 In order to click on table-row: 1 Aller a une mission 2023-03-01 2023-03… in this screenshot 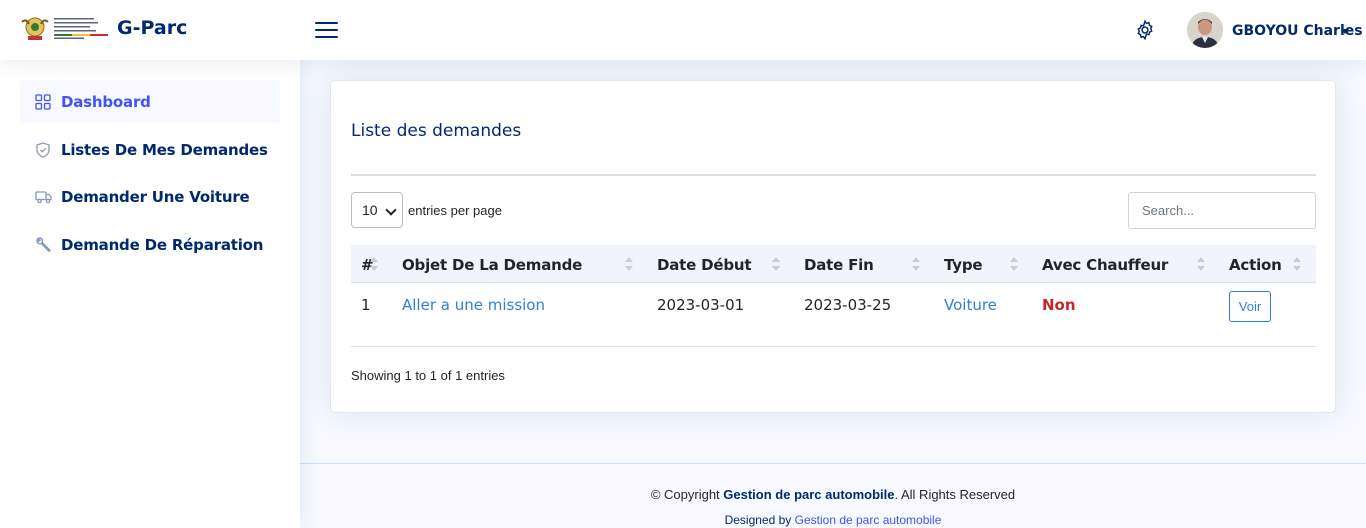, I will do `click(833, 315)`.